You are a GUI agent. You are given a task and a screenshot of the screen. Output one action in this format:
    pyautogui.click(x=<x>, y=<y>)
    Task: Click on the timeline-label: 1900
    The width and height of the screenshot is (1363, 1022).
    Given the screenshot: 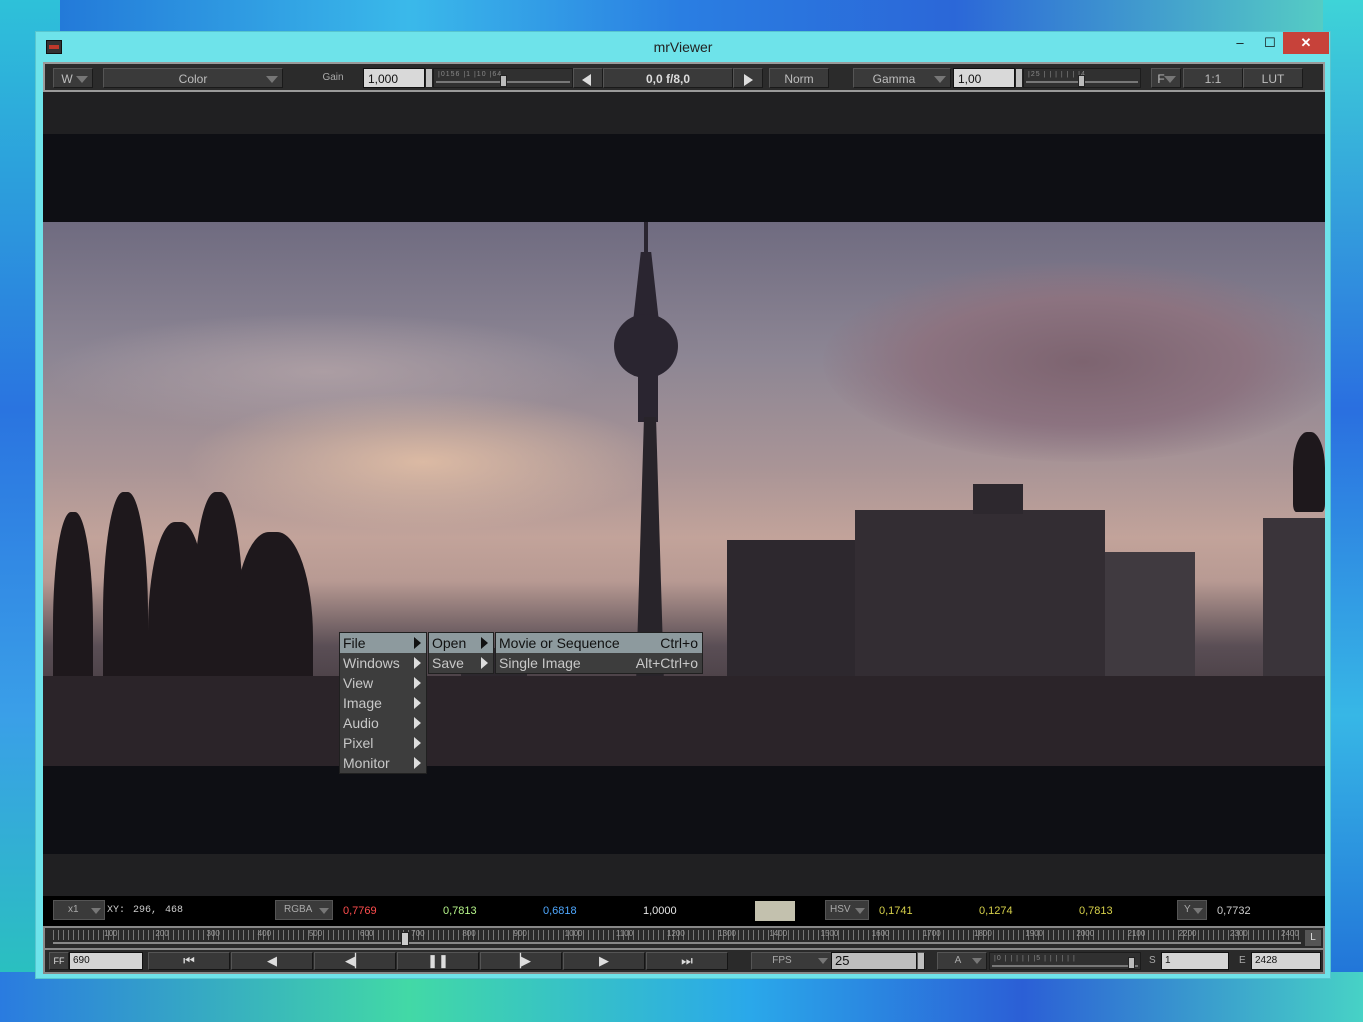 What is the action you would take?
    pyautogui.click(x=1034, y=933)
    